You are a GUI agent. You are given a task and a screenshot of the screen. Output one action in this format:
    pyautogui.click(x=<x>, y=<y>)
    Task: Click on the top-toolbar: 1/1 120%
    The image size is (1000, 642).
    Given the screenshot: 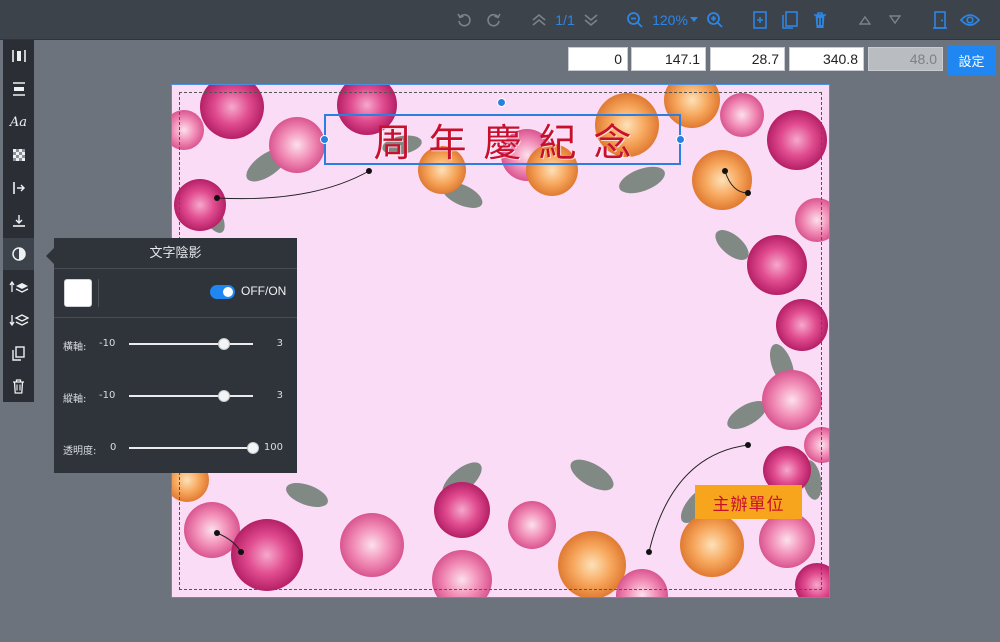 What is the action you would take?
    pyautogui.click(x=500, y=20)
    